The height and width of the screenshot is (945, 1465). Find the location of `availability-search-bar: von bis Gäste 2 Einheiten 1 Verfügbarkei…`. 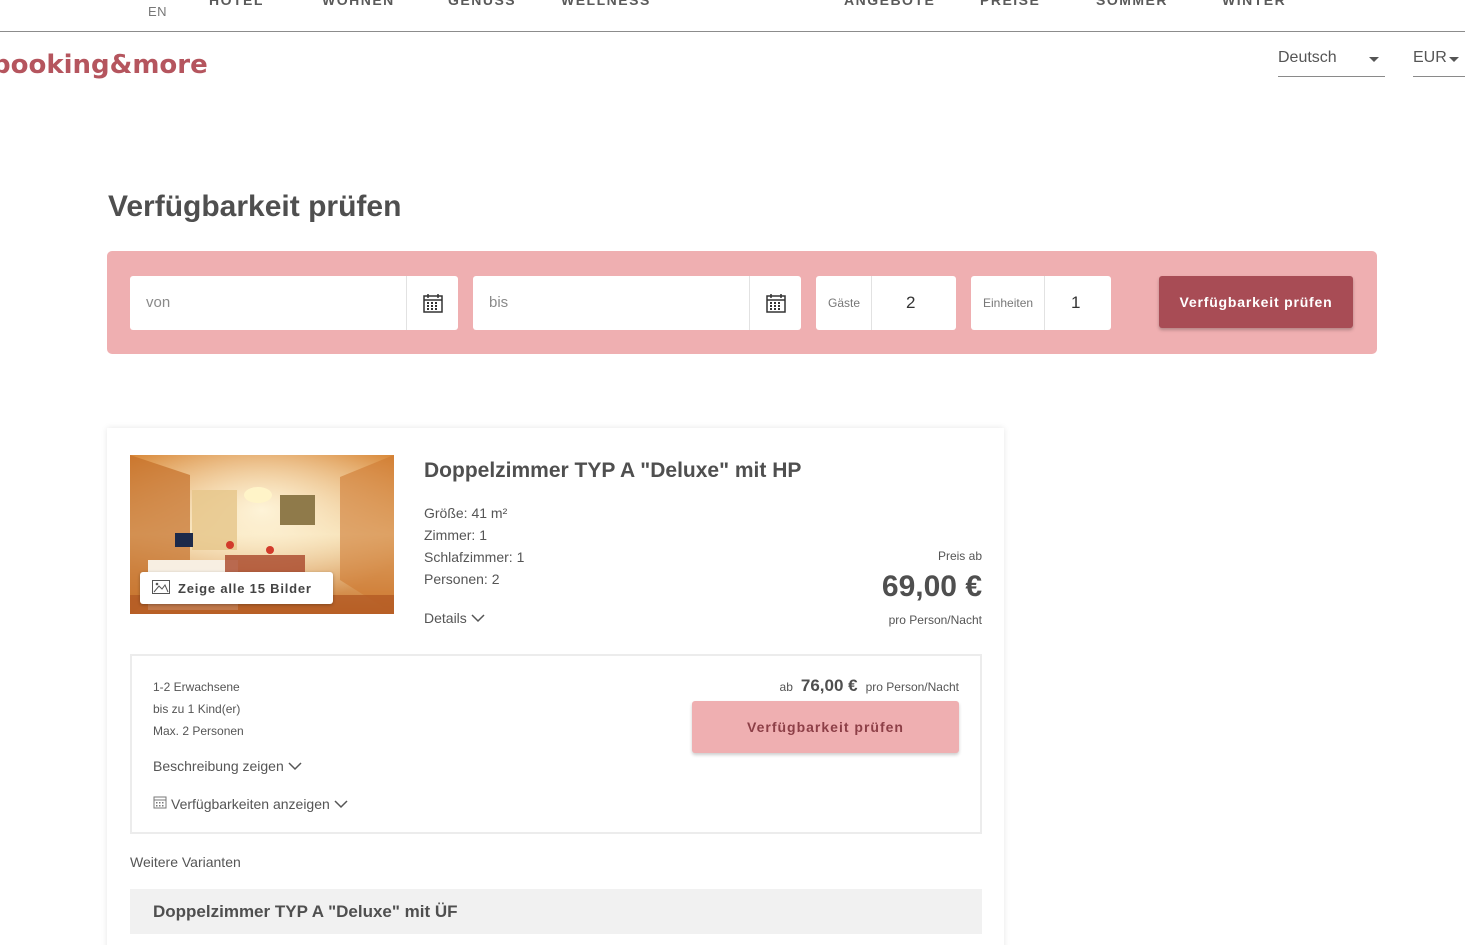

availability-search-bar: von bis Gäste 2 Einheiten 1 Verfügbarkei… is located at coordinates (742, 302).